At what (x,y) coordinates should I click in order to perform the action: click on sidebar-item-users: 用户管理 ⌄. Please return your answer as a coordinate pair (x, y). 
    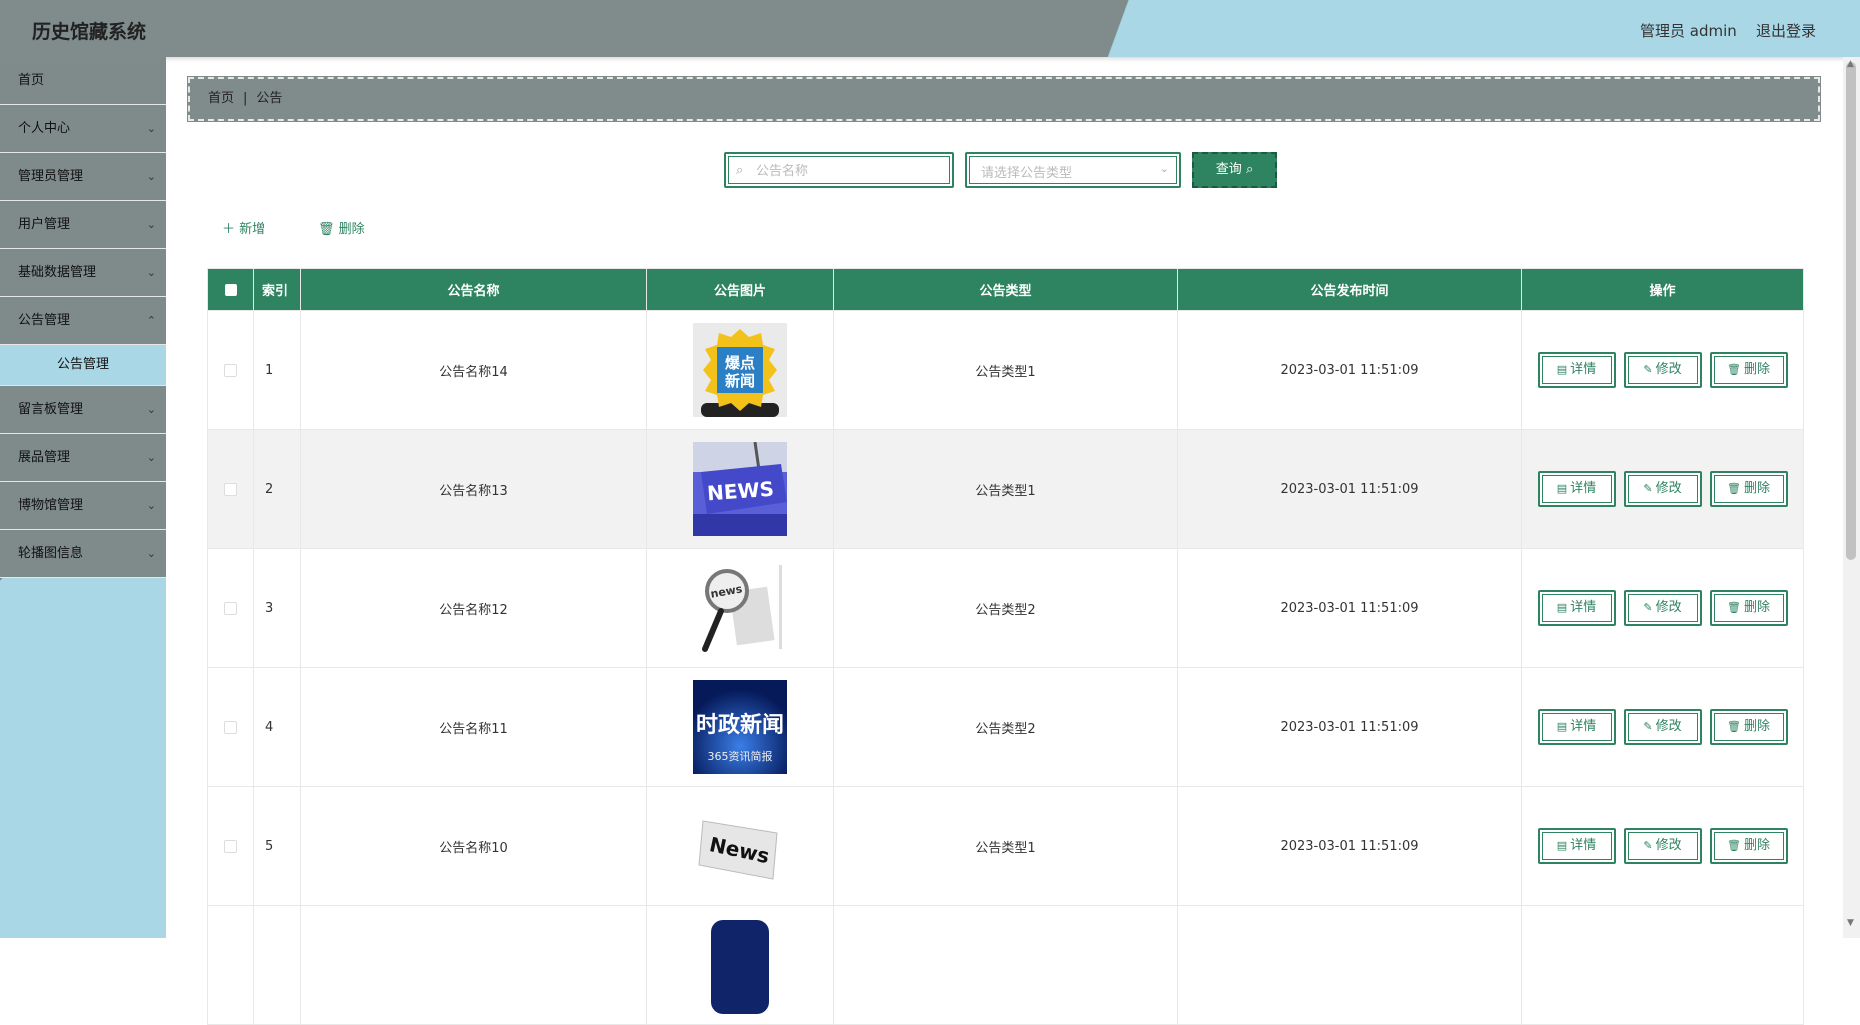
    Looking at the image, I should click on (83, 225).